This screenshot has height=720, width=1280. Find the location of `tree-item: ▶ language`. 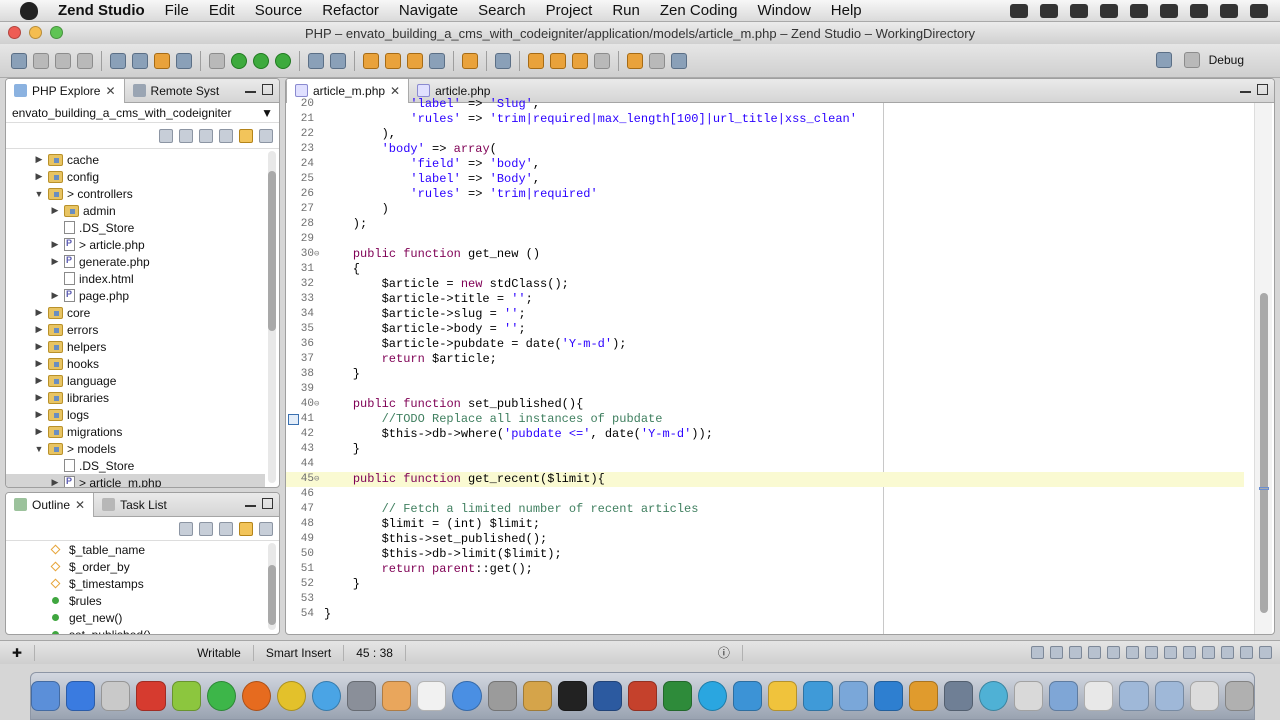

tree-item: ▶ language is located at coordinates (135, 380).